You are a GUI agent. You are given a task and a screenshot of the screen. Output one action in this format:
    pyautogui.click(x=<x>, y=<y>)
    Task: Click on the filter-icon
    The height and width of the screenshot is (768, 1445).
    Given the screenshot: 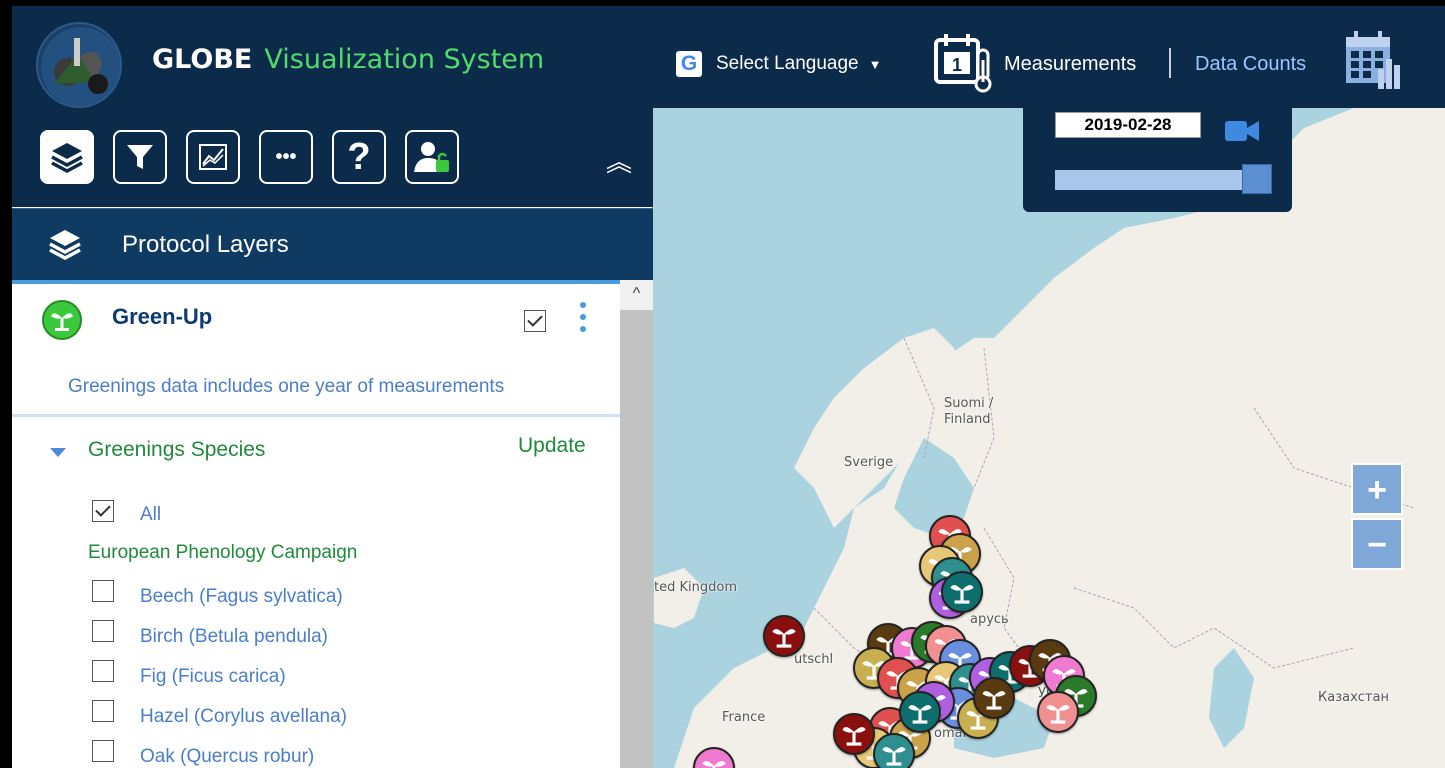 What is the action you would take?
    pyautogui.click(x=140, y=157)
    